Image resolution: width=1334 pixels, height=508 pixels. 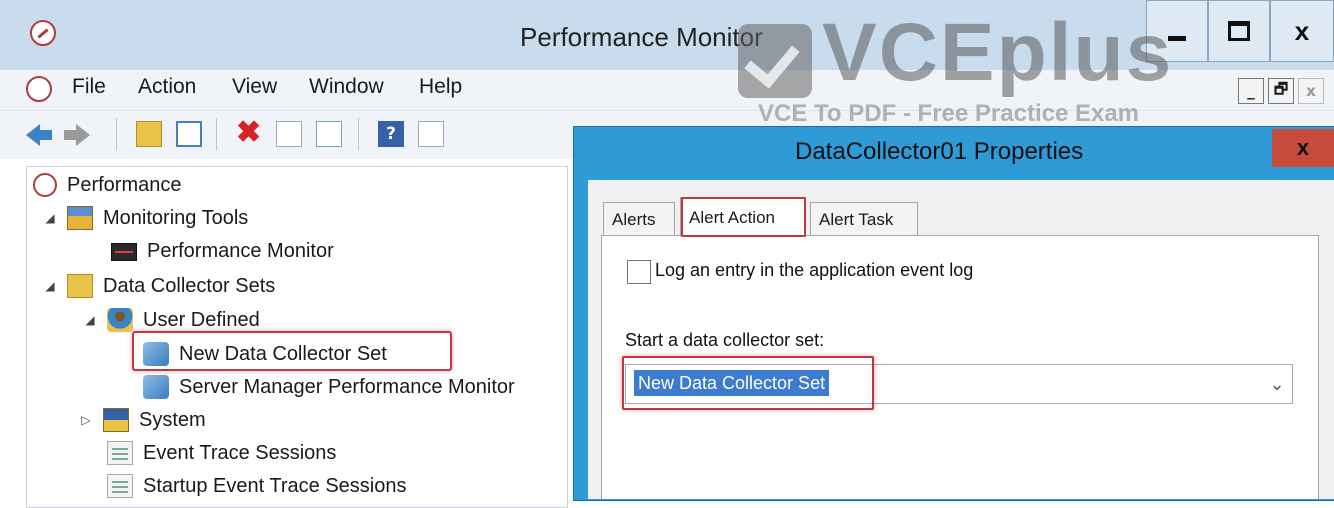 I want to click on menu-help: Help, so click(x=440, y=87).